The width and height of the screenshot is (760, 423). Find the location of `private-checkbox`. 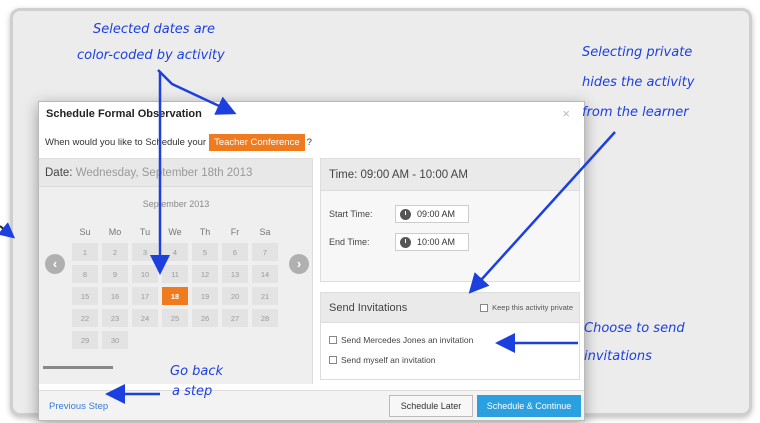

private-checkbox is located at coordinates (484, 307).